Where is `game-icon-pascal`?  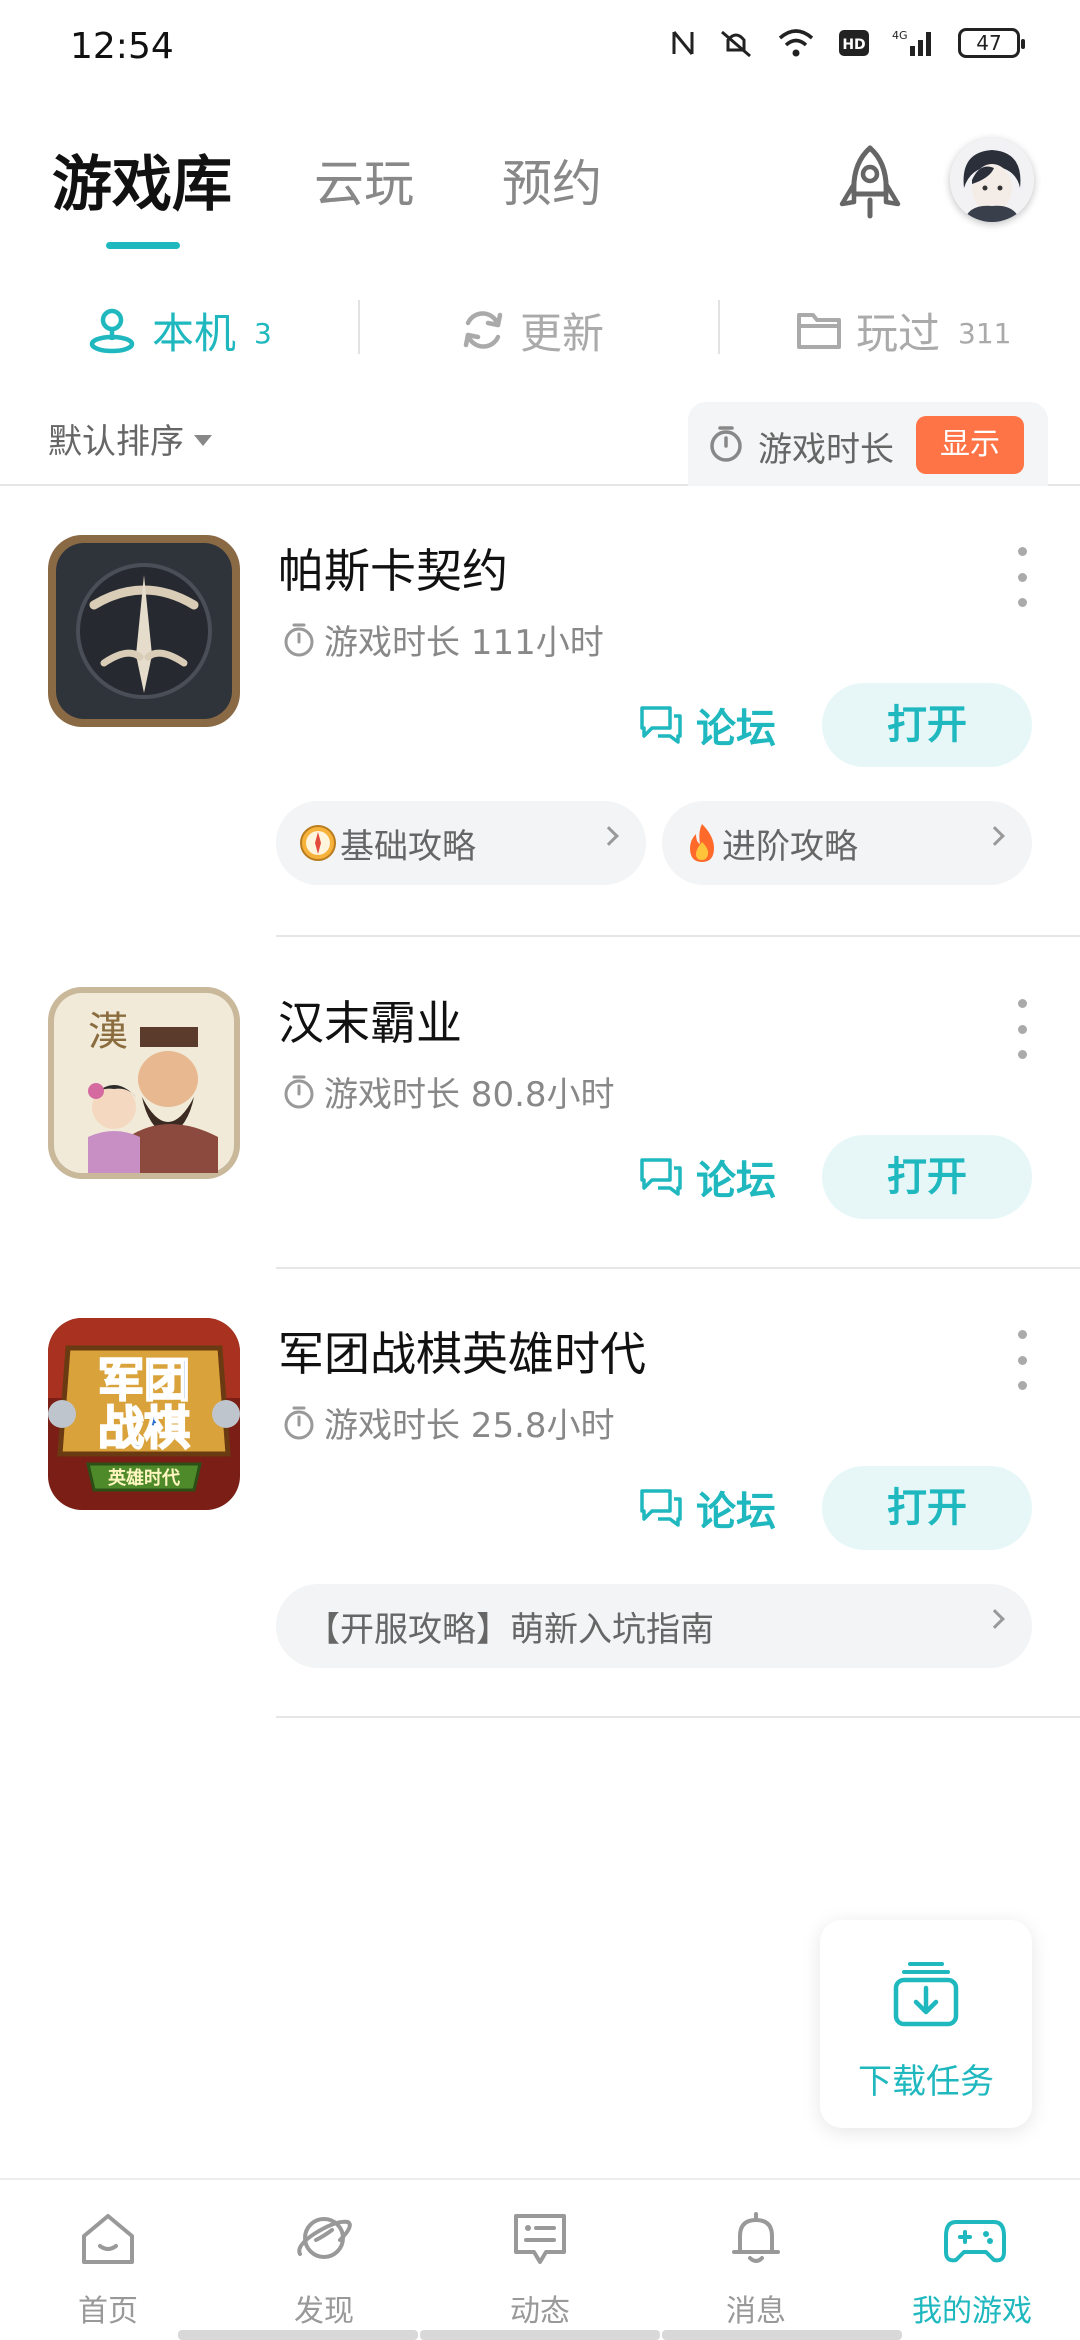
game-icon-pascal is located at coordinates (144, 631).